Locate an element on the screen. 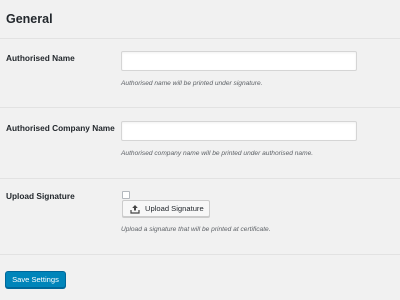 Image resolution: width=400 pixels, height=300 pixels. upload-signature-checkbox is located at coordinates (126, 195).